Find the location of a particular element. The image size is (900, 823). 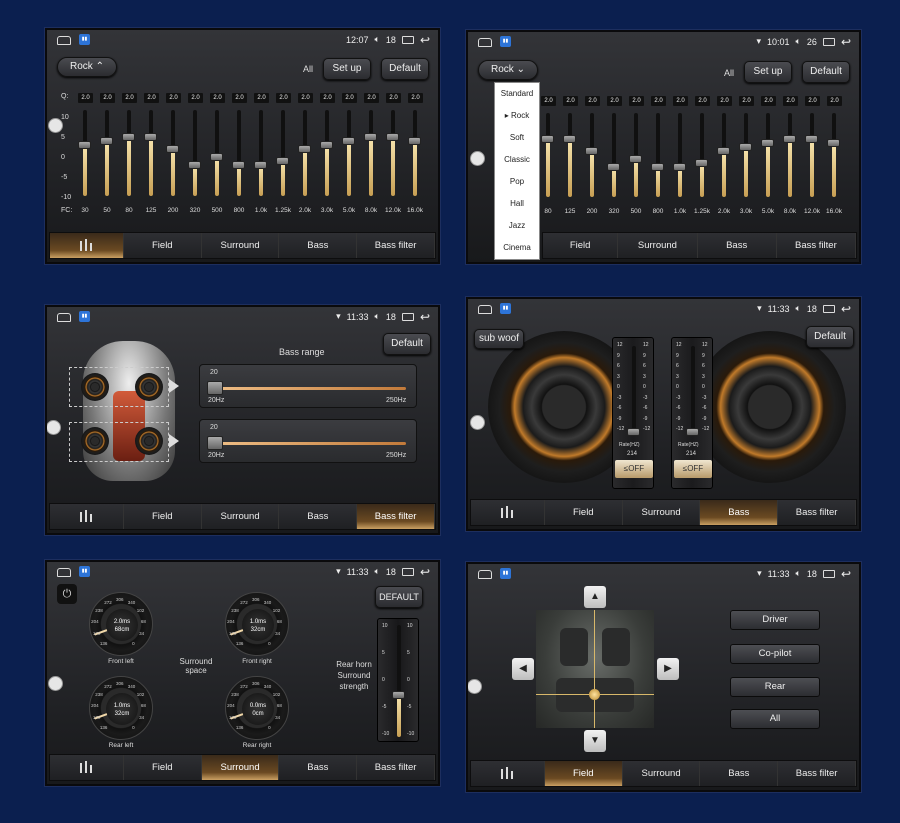

default-button: DEFAULT is located at coordinates (399, 597).